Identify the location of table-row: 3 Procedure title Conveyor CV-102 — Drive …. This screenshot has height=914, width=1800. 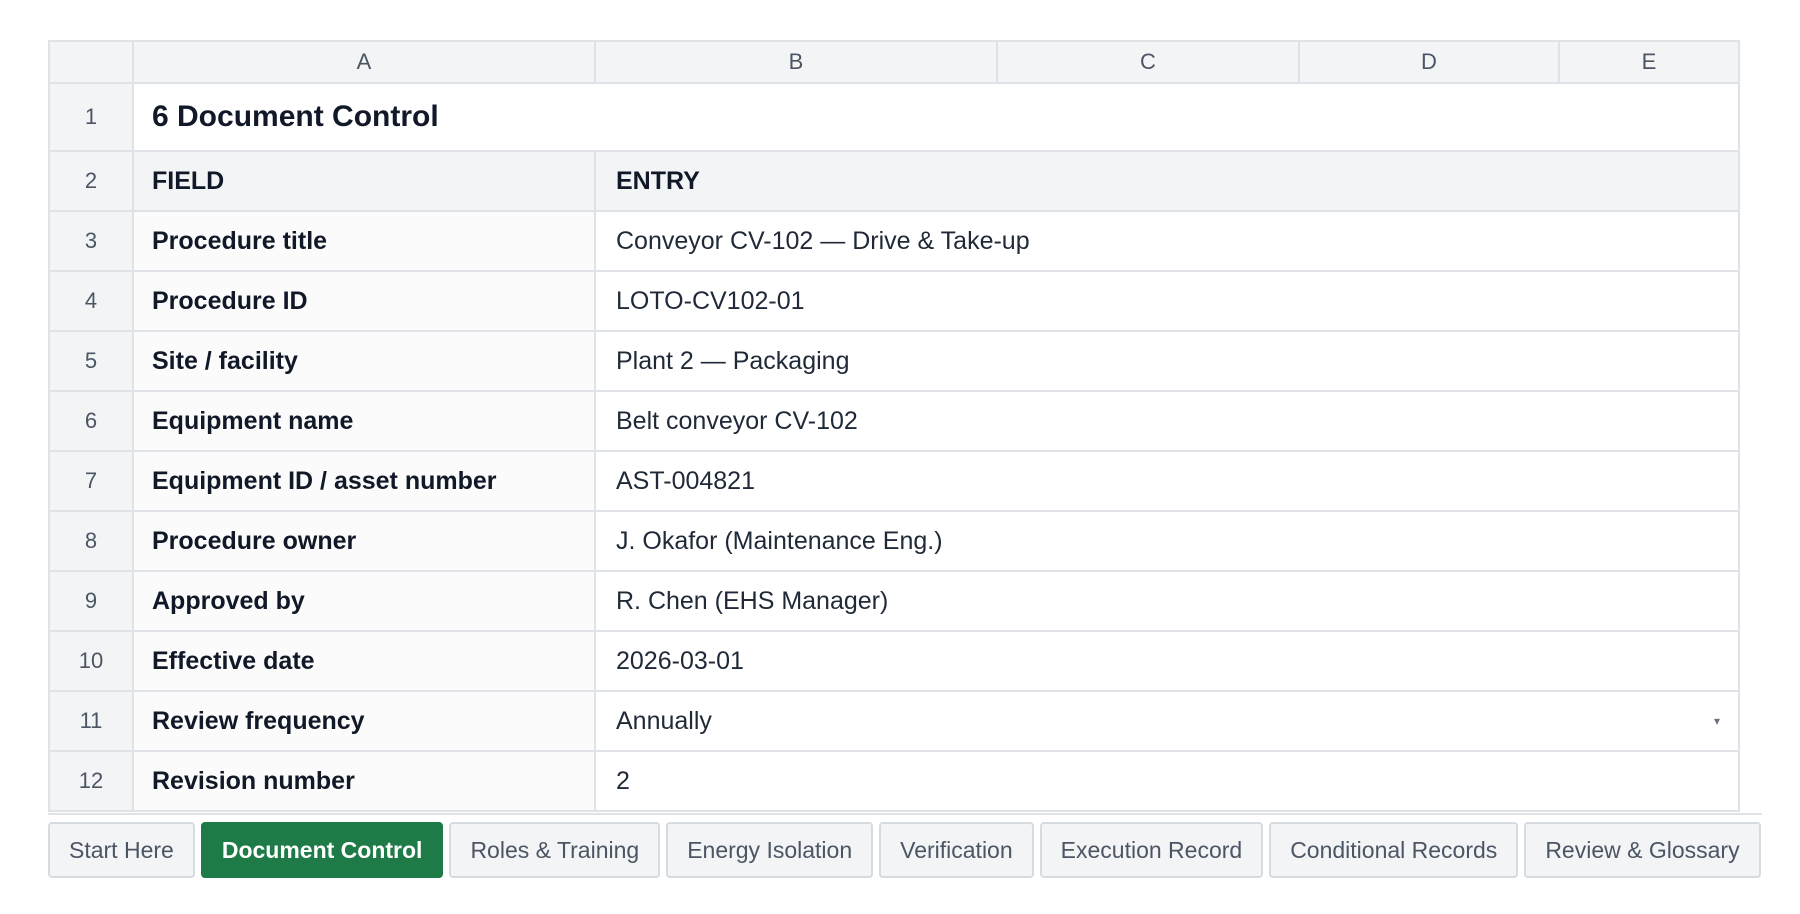
(894, 241).